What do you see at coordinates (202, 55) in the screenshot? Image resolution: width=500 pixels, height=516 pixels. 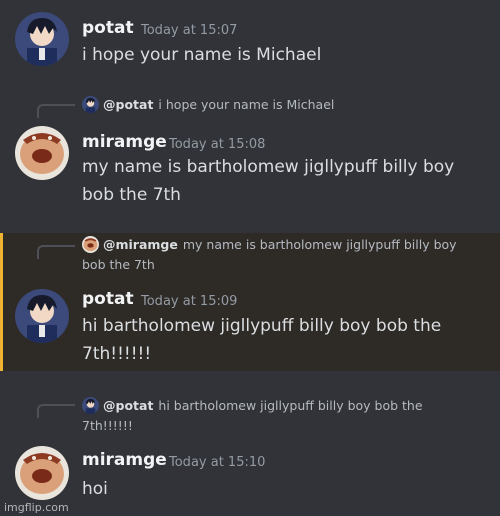 I see `message-text: i hope your name is Michael` at bounding box center [202, 55].